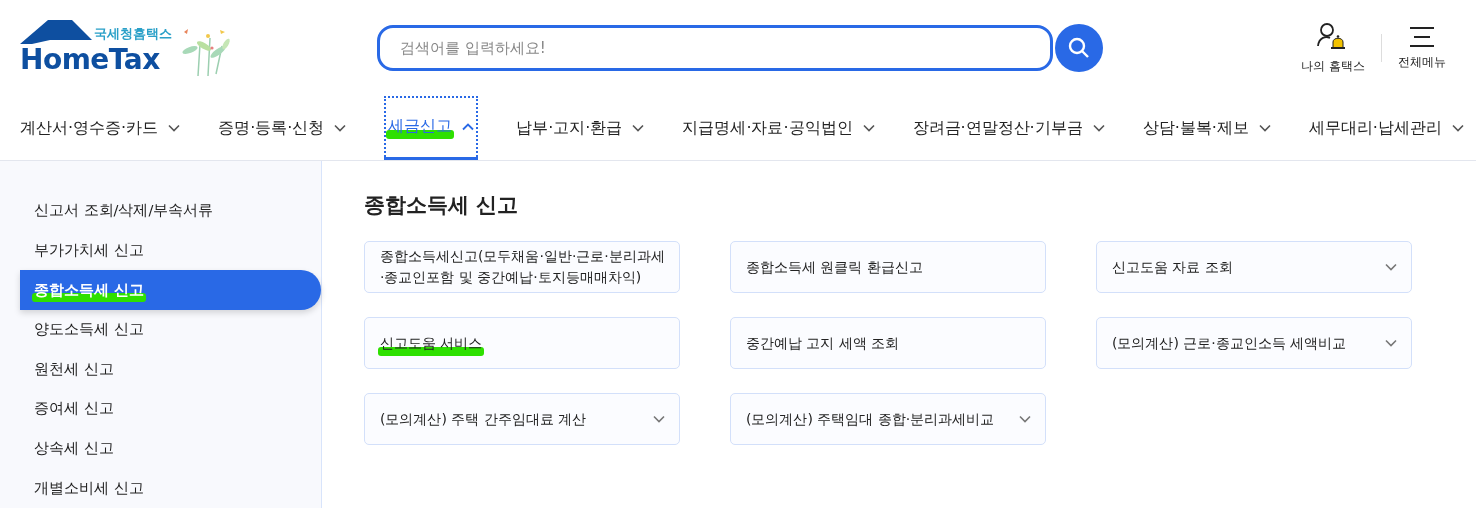  What do you see at coordinates (522, 267) in the screenshot?
I see `menu-card: 종합소득세신고(모두채움·일반·근로·분리과세·종교인포함 및 중간예납·토지등매매차익)` at bounding box center [522, 267].